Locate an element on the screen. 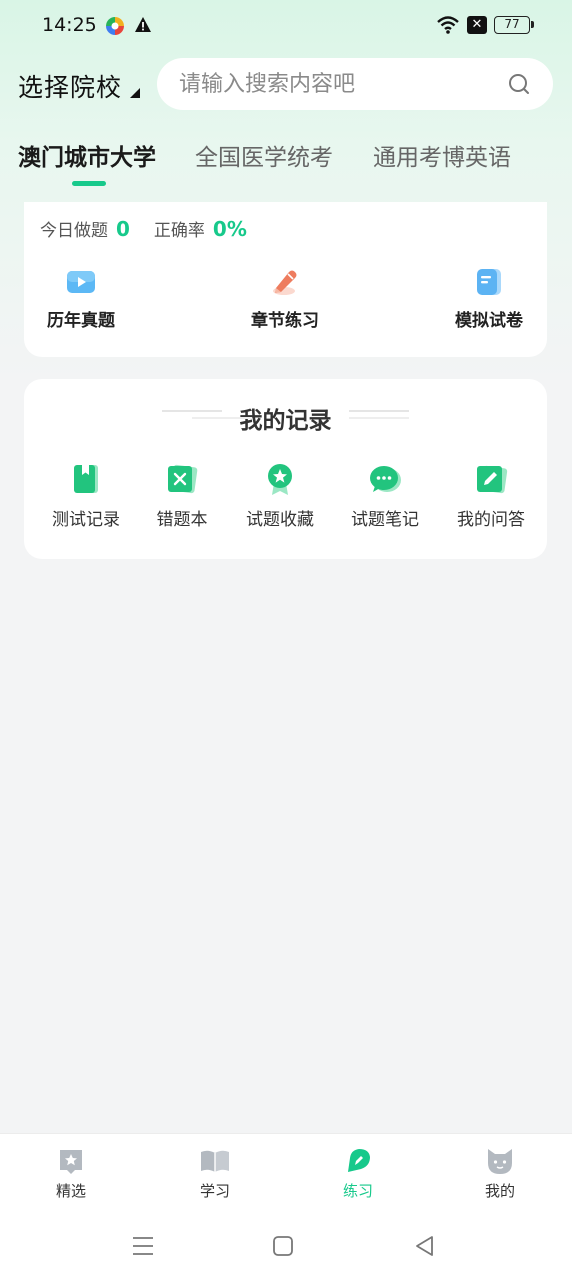 Image resolution: width=572 pixels, height=1280 pixels. warning-icon is located at coordinates (143, 24).